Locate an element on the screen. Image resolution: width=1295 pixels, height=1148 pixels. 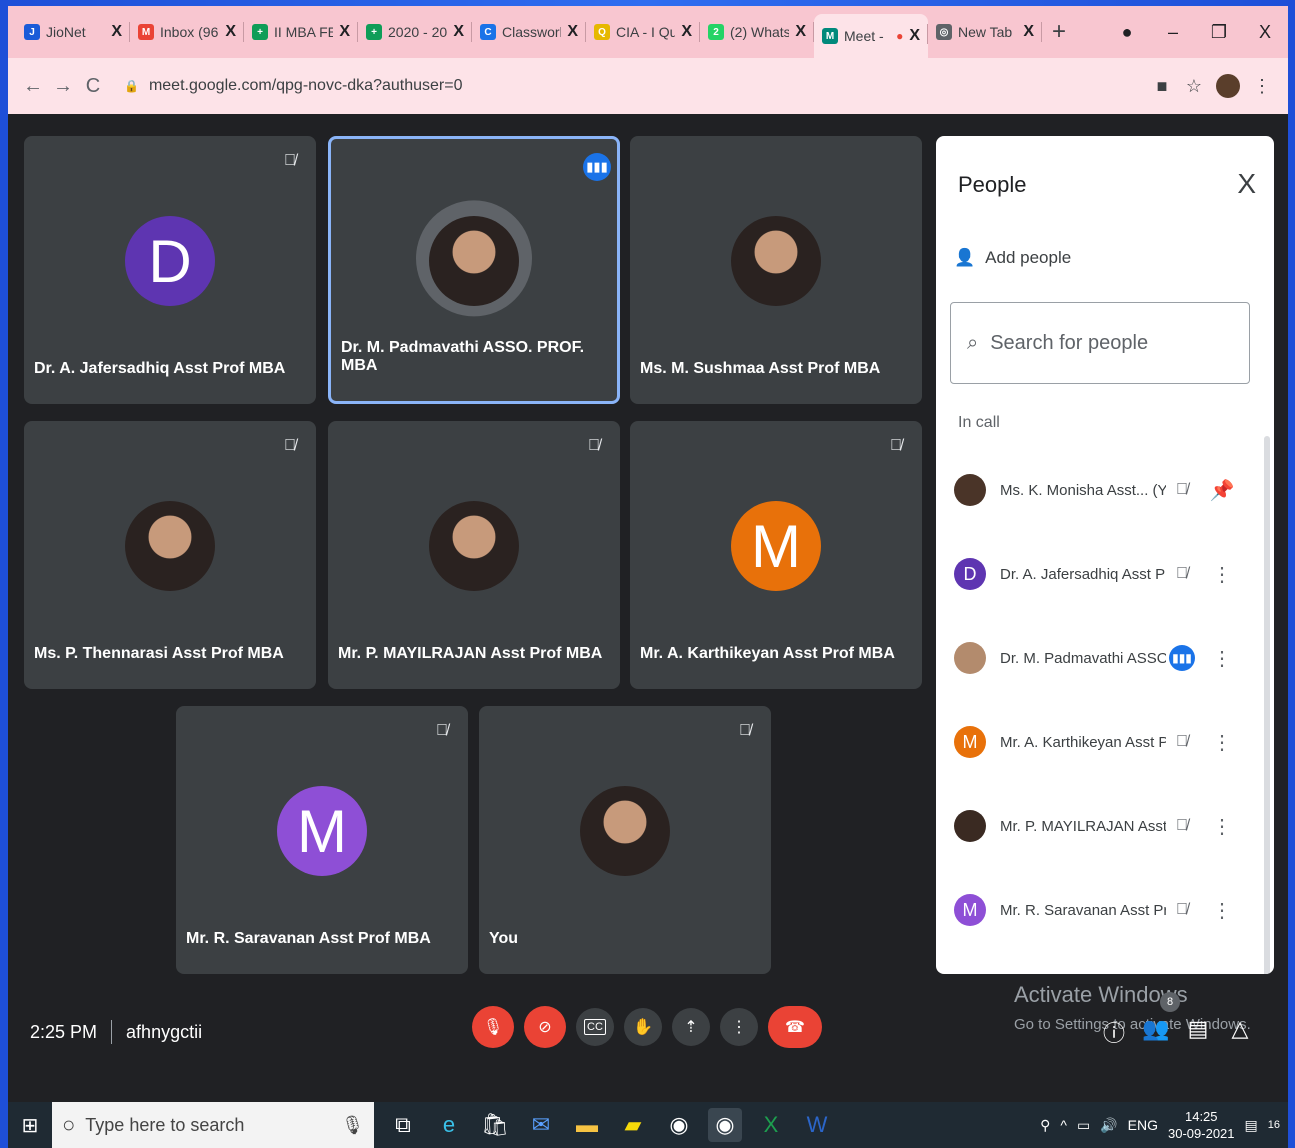
browser-tab: + II MBA FEE X is located at coordinates (301, 32).